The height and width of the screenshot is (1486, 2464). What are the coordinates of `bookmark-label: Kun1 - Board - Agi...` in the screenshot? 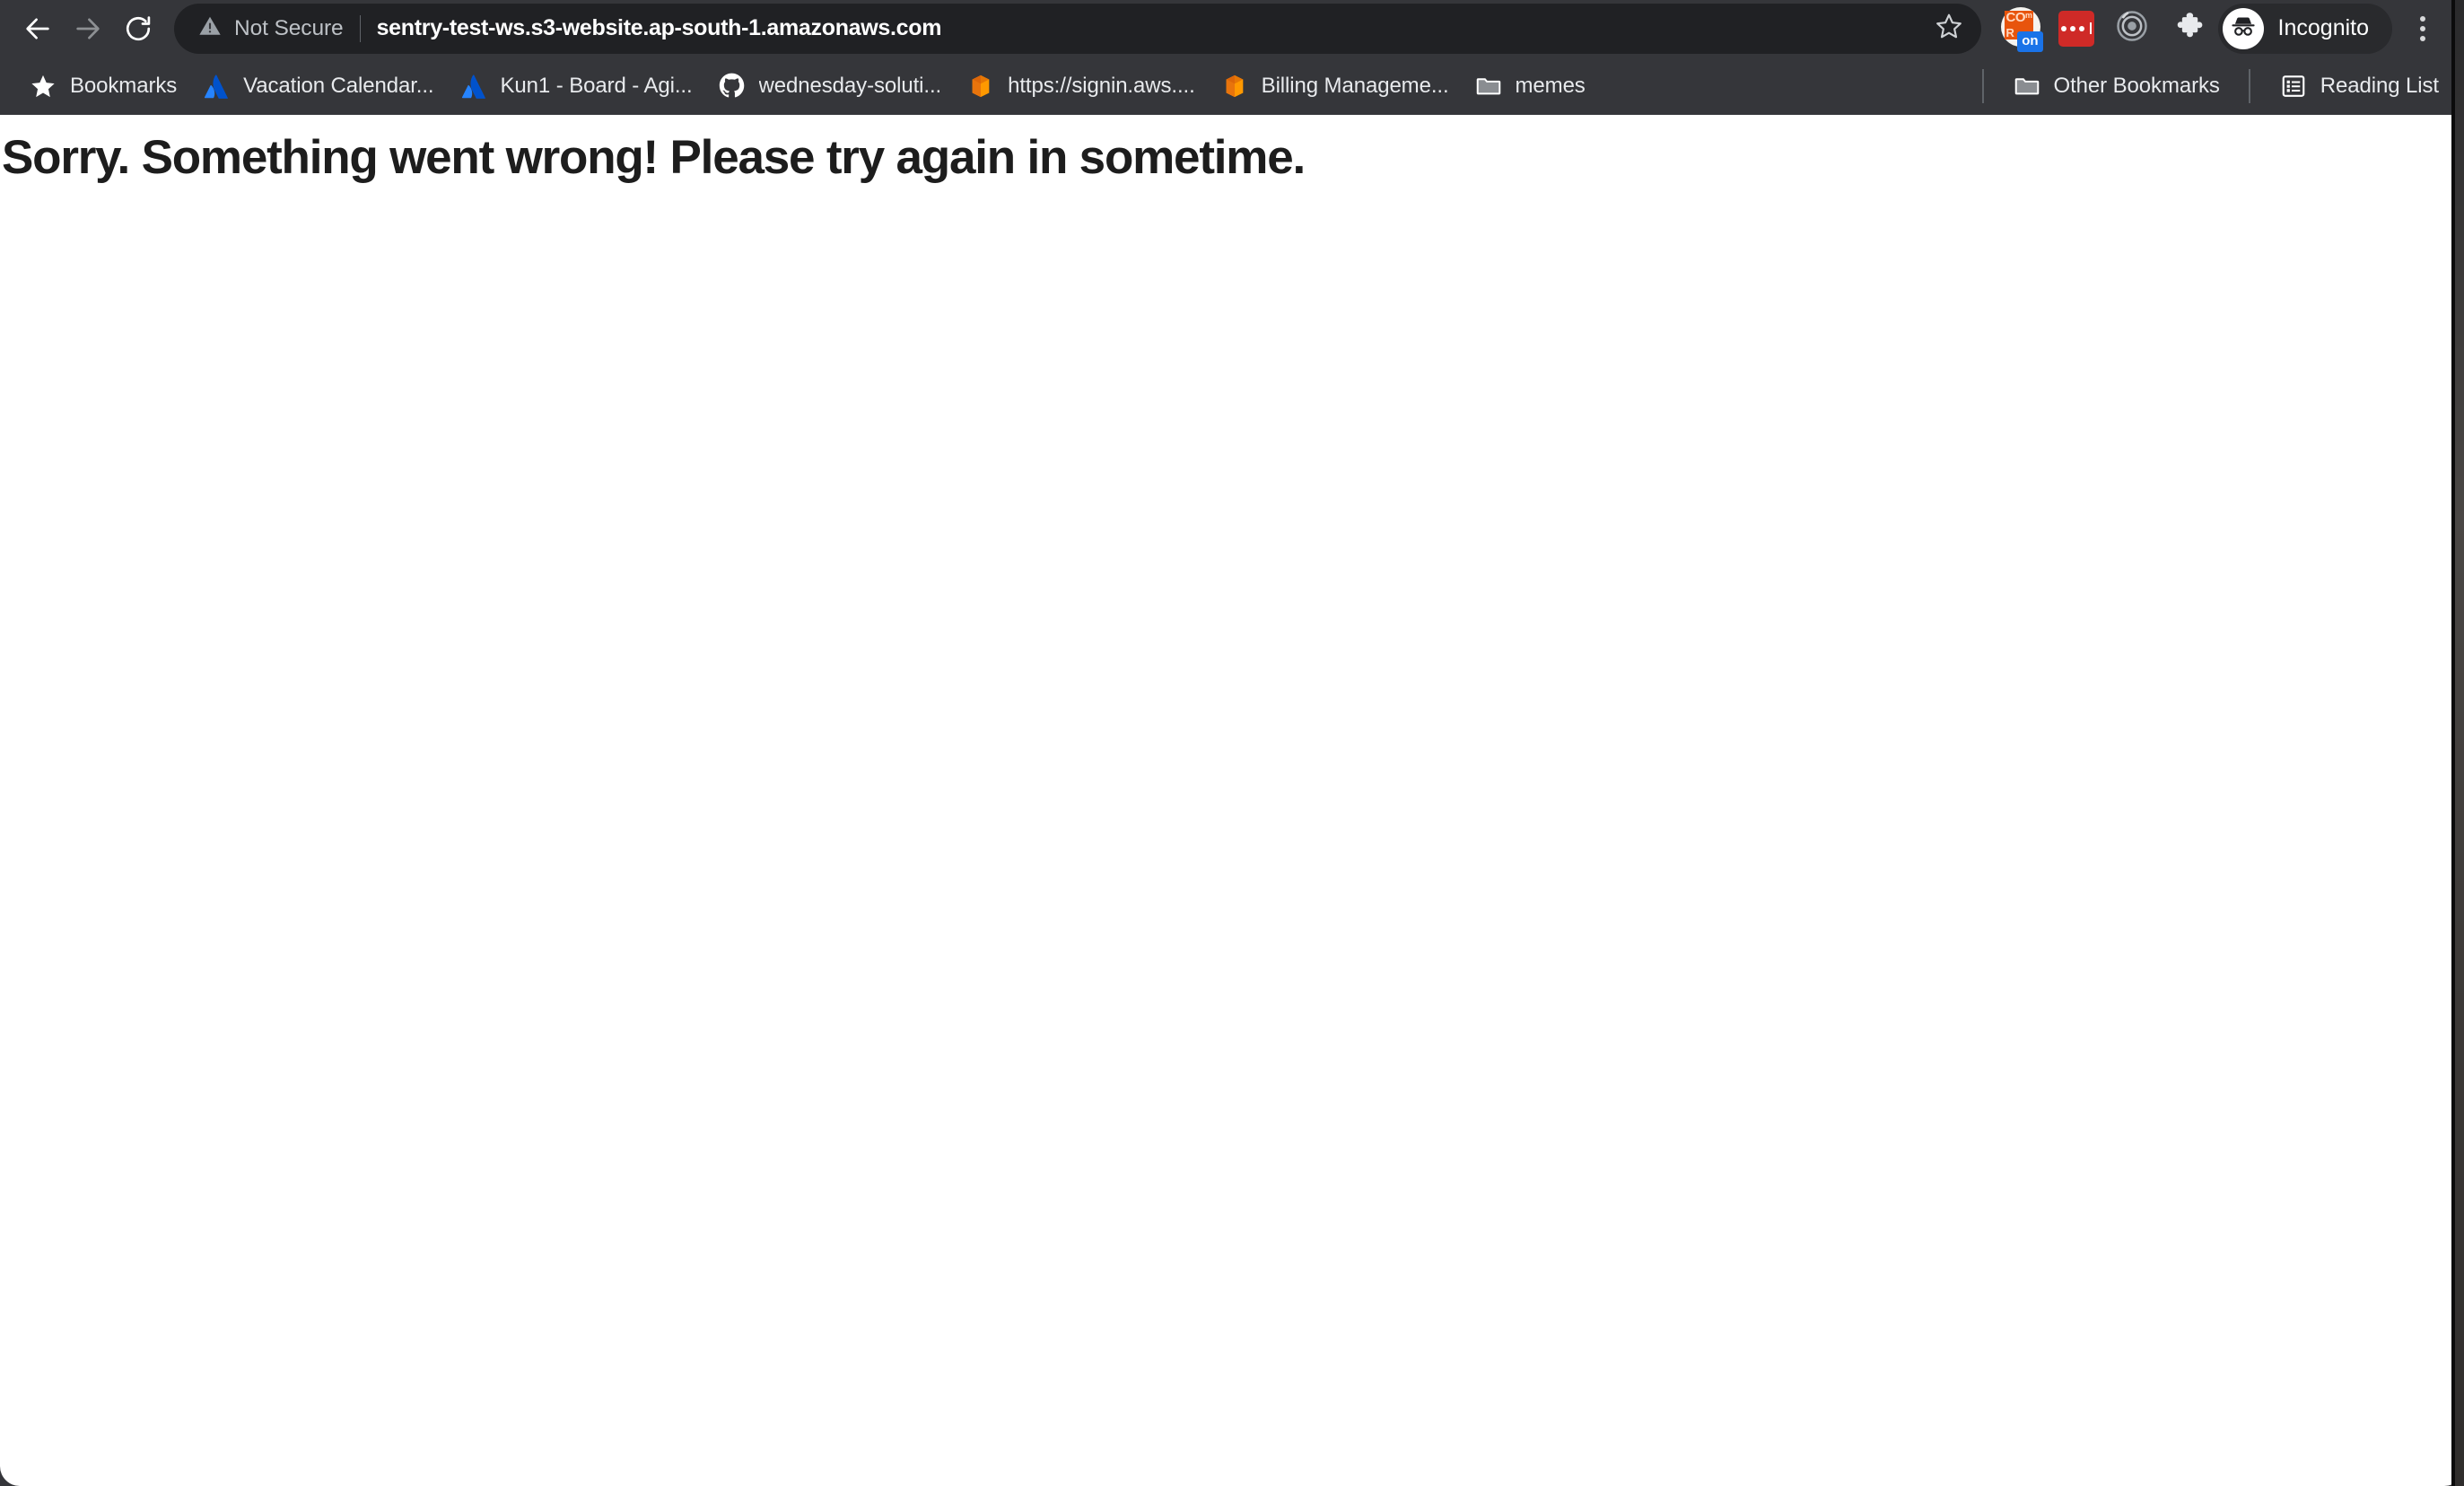 It's located at (596, 85).